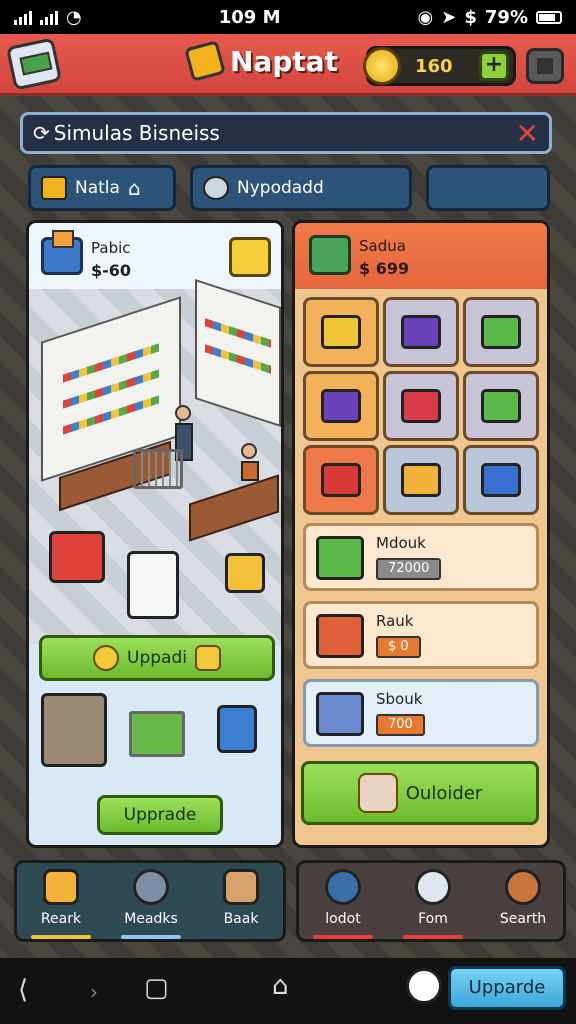 The width and height of the screenshot is (576, 1024). I want to click on dock-label: Searth, so click(523, 919).